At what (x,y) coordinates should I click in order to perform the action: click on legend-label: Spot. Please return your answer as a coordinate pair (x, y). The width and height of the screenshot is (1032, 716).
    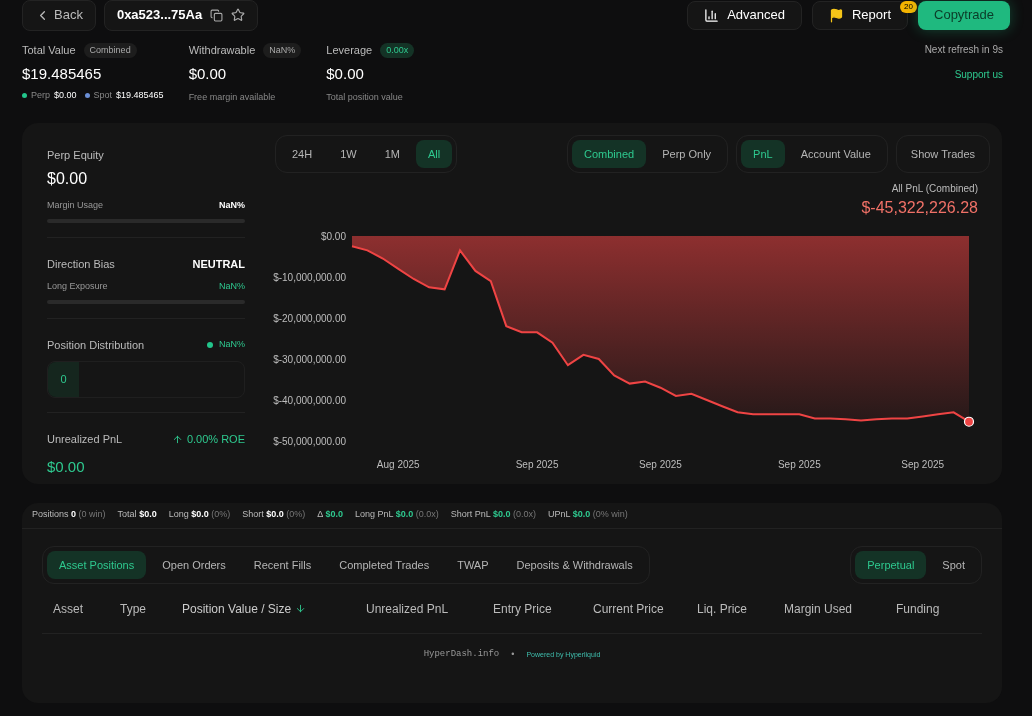
    Looking at the image, I should click on (103, 95).